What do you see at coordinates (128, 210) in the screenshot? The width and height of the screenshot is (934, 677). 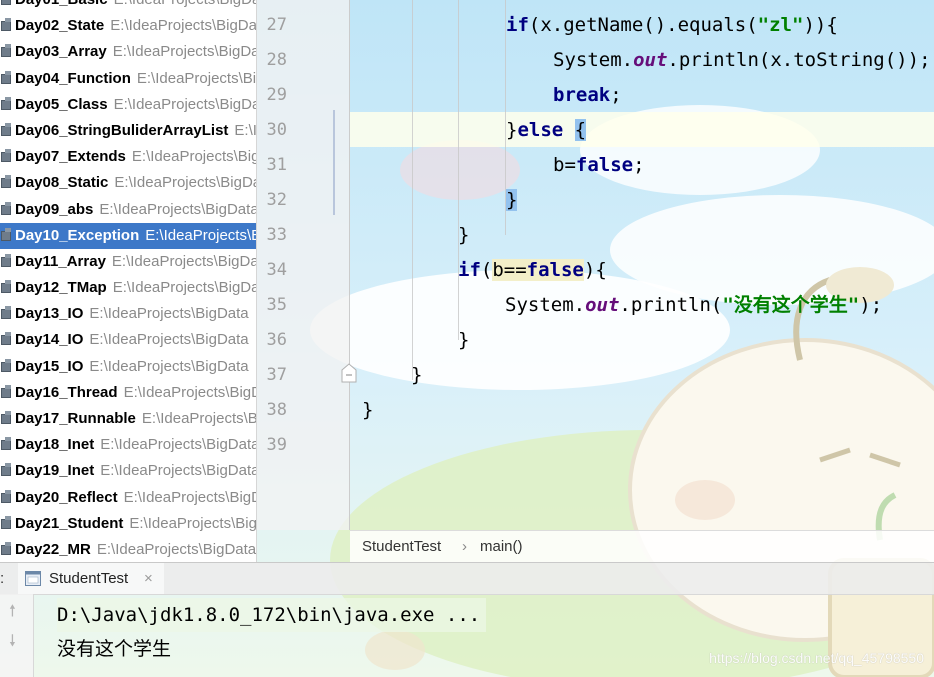 I see `tree-item-day09: Day09_abs E:\IdeaProjects\BigData` at bounding box center [128, 210].